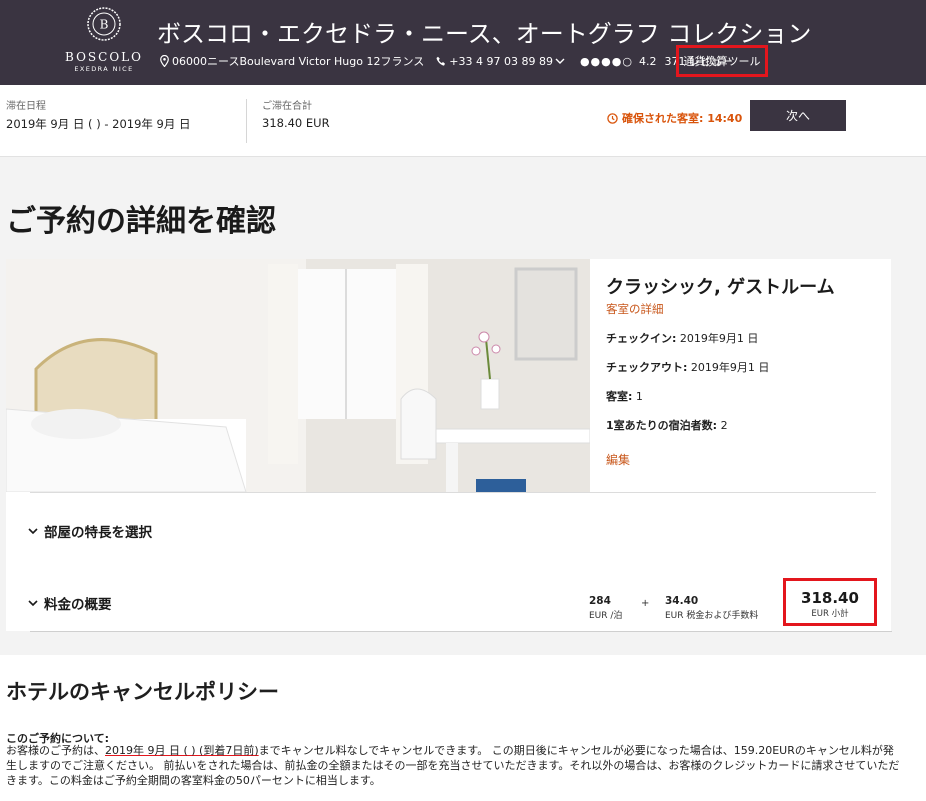  I want to click on checkout-value: 2019年9月1 日, so click(730, 367).